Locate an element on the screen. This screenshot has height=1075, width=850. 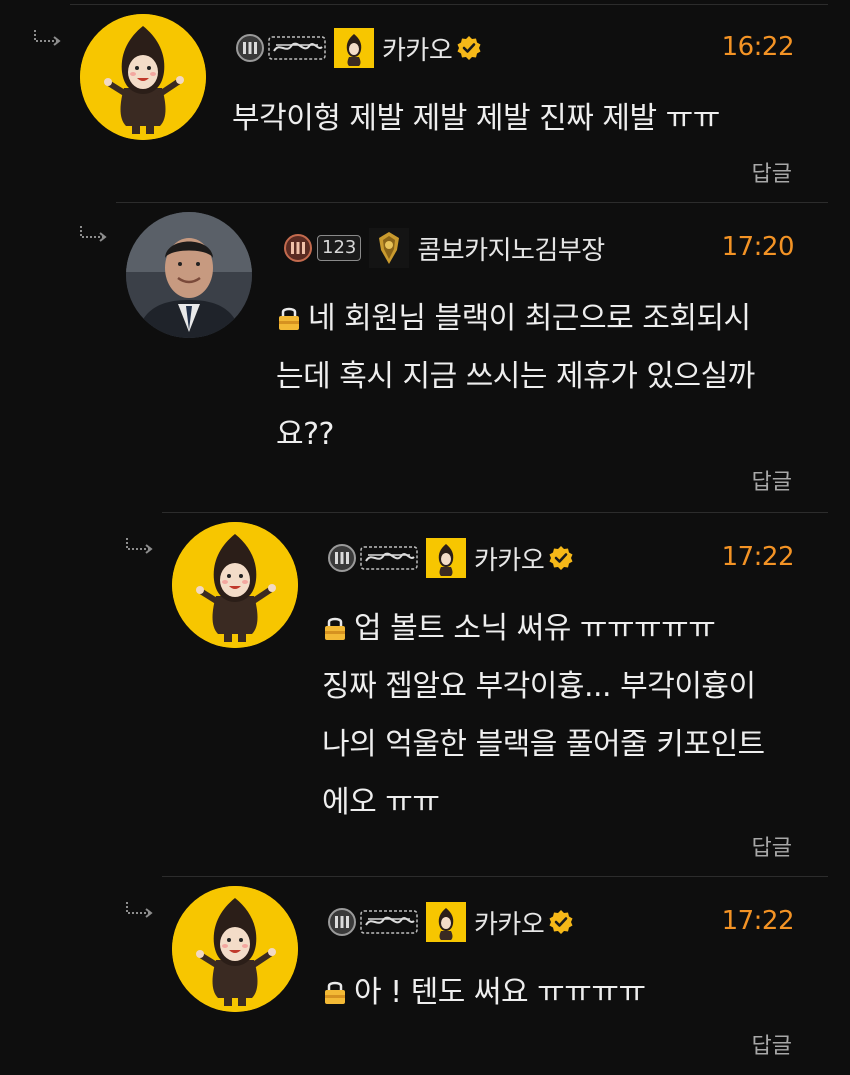
comment-line: 업 볼트 소닉 써유 ㅠㅠㅠㅠㅠ is located at coordinates (535, 628).